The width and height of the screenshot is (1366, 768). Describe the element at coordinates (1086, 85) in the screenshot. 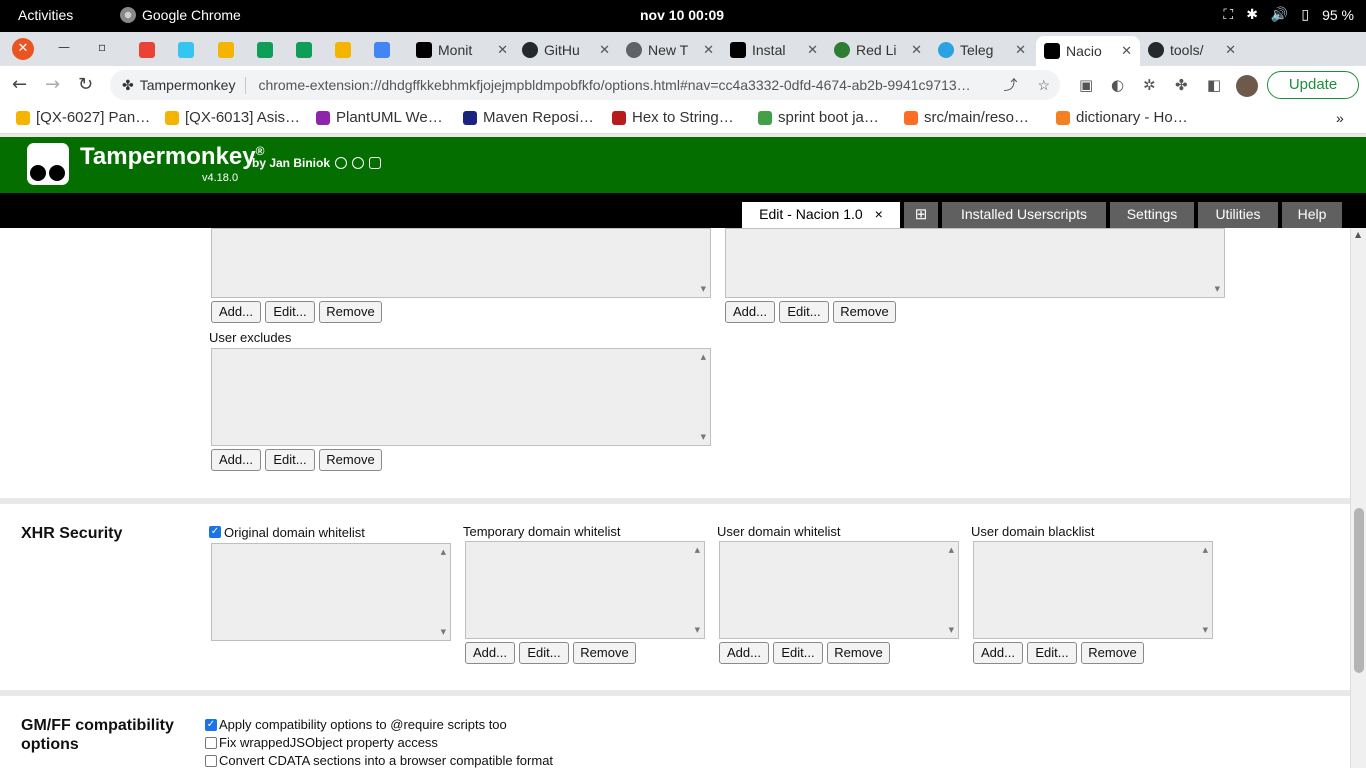

I see `extension-icon: ▣` at that location.